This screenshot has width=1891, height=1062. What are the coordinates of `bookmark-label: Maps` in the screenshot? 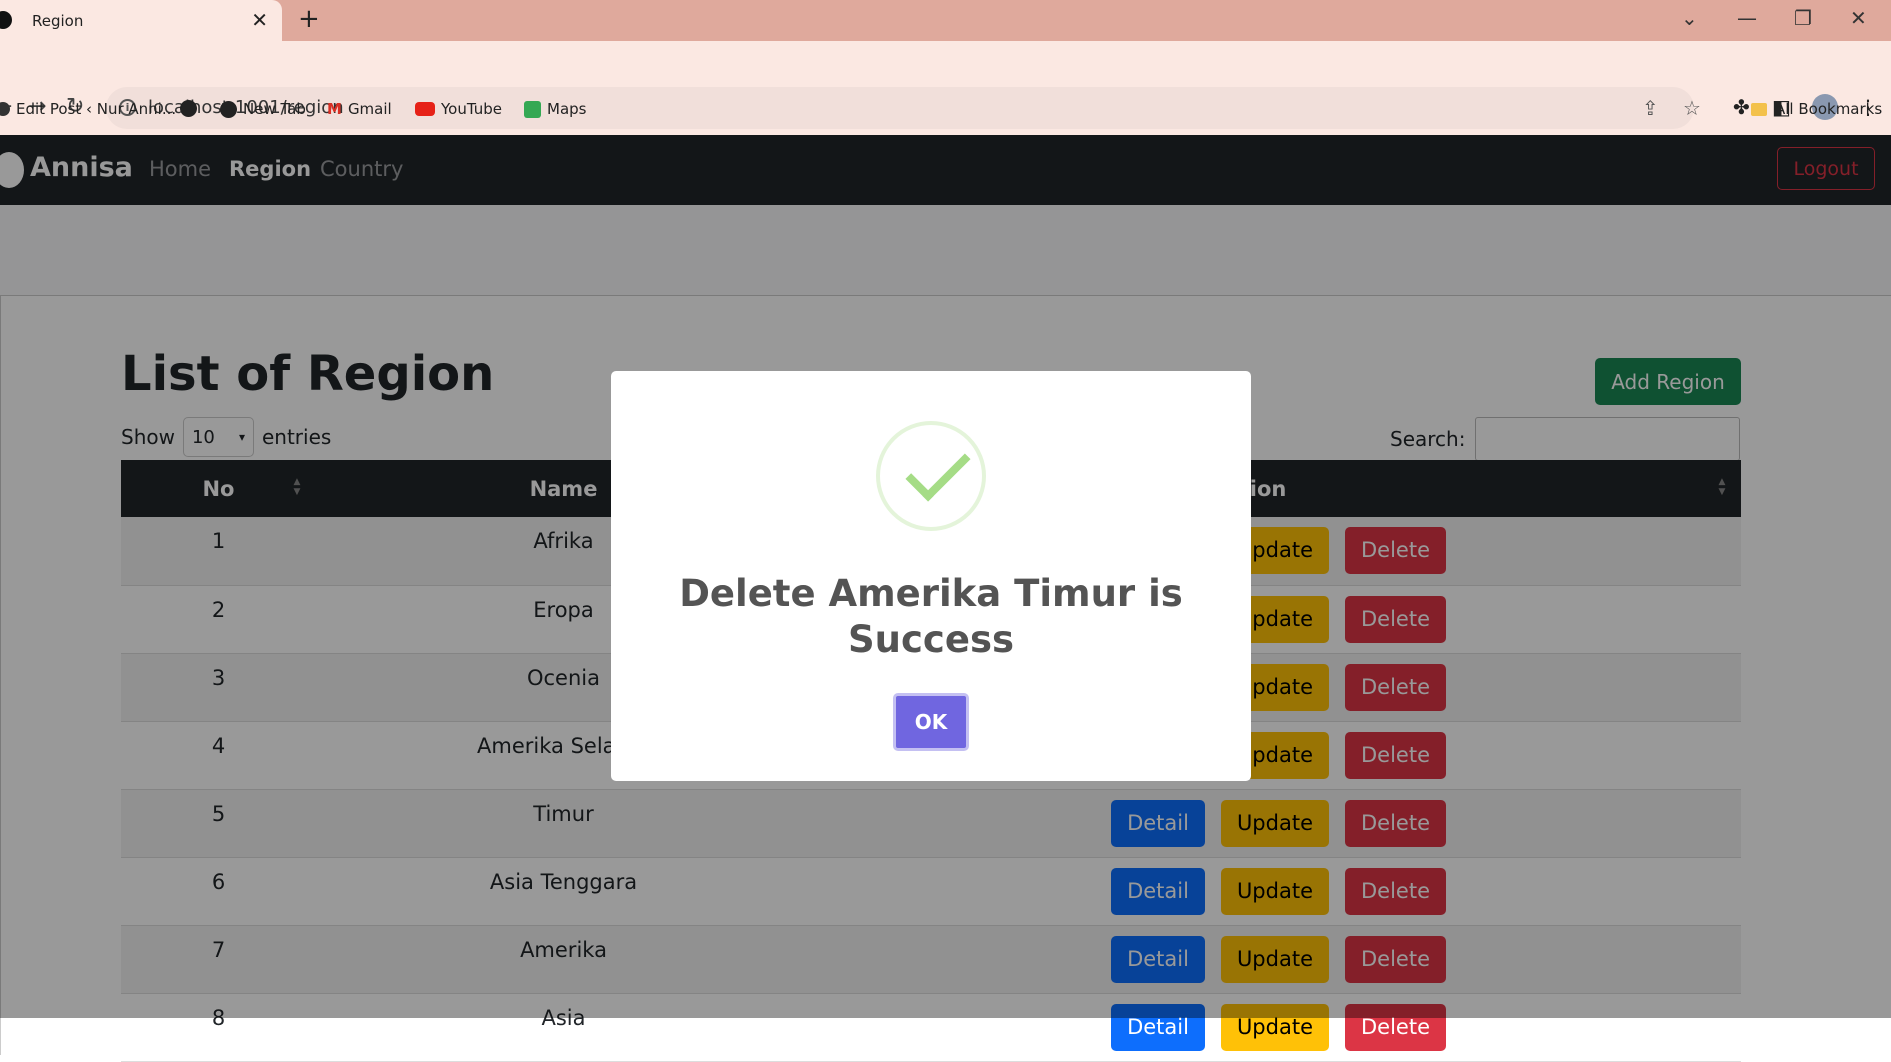 It's located at (567, 109).